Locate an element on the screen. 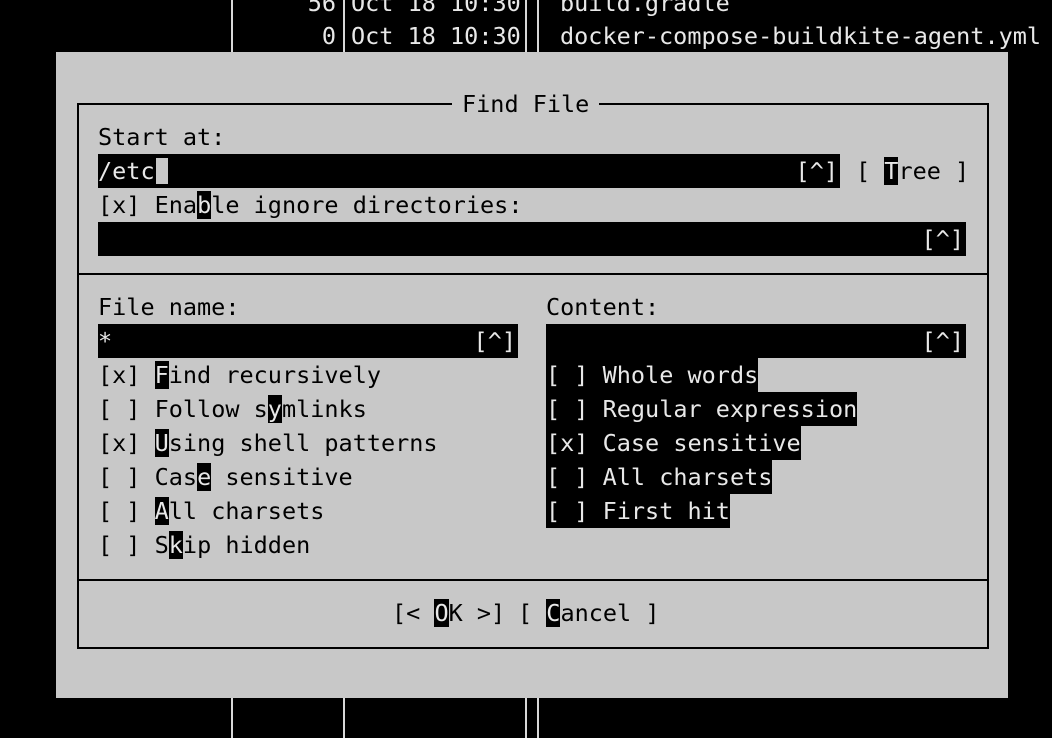 The image size is (1052, 738). start-at-value: /etc is located at coordinates (126, 171).